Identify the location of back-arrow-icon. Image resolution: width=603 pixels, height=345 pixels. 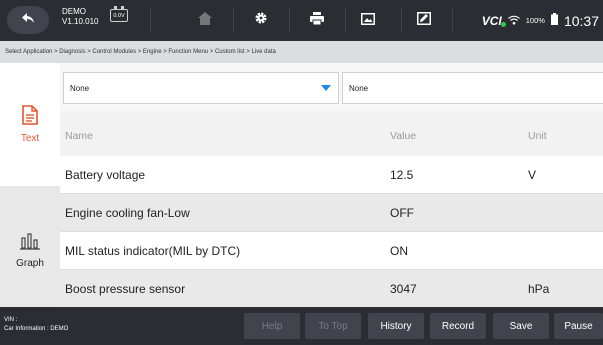
(28, 20).